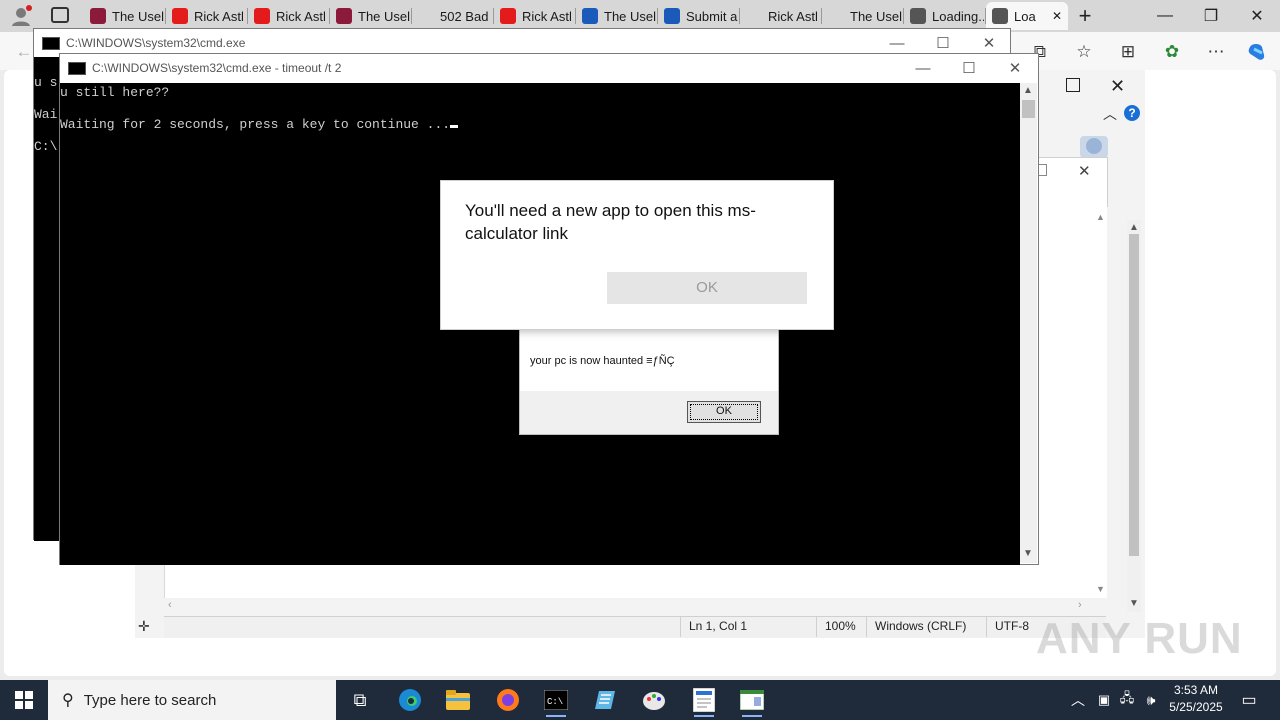 The image size is (1280, 720). Describe the element at coordinates (606, 700) in the screenshot. I see `notepad-taskbar-icon` at that location.